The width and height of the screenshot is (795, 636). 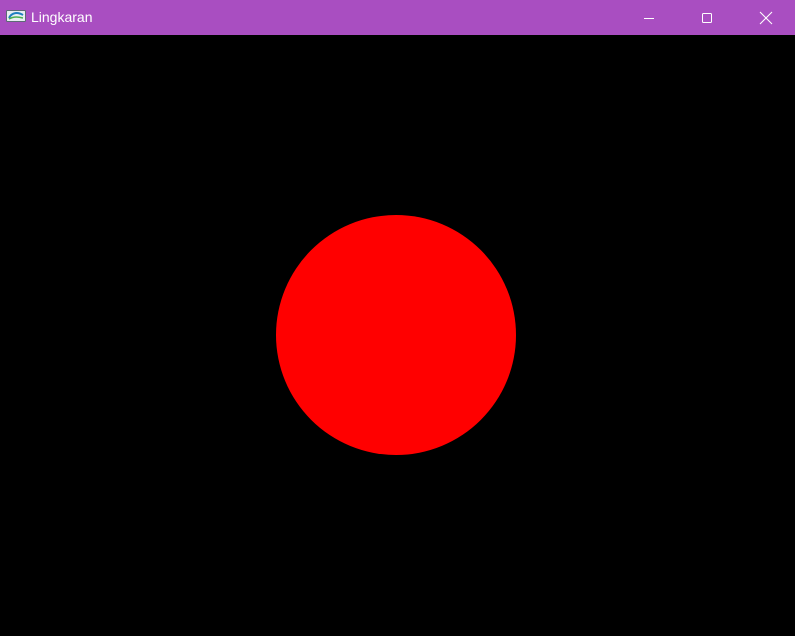 I want to click on app-icon, so click(x=16, y=16).